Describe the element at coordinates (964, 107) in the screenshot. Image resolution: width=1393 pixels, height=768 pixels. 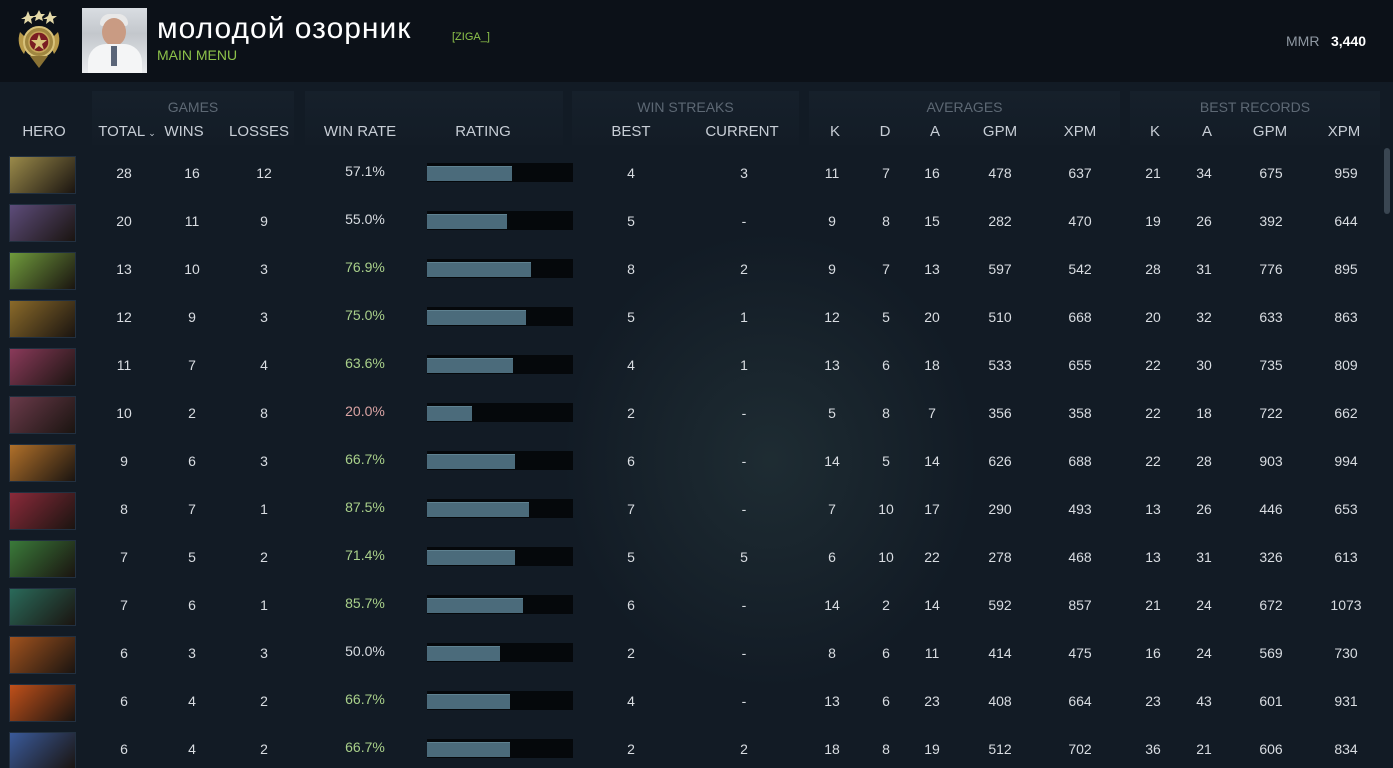
I see `averages-group-title: AVERAGES` at that location.